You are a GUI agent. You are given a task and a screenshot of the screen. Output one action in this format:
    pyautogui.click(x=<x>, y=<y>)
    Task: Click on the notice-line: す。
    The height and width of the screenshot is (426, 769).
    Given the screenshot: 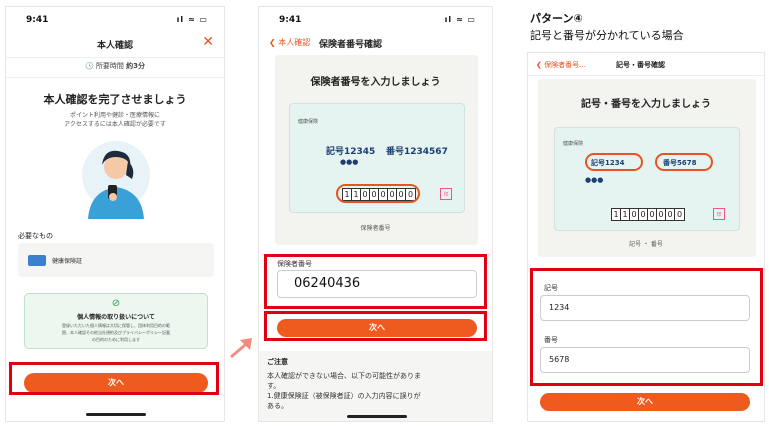 What is the action you would take?
    pyautogui.click(x=274, y=386)
    